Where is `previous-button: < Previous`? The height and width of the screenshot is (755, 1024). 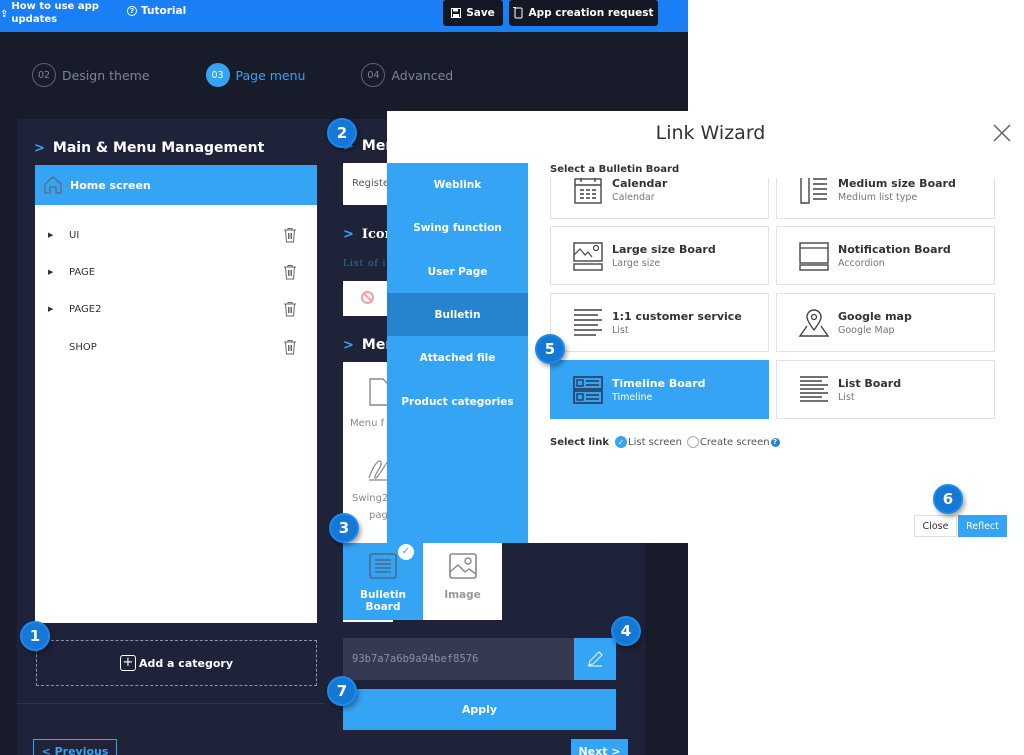
previous-button: < Previous is located at coordinates (75, 747).